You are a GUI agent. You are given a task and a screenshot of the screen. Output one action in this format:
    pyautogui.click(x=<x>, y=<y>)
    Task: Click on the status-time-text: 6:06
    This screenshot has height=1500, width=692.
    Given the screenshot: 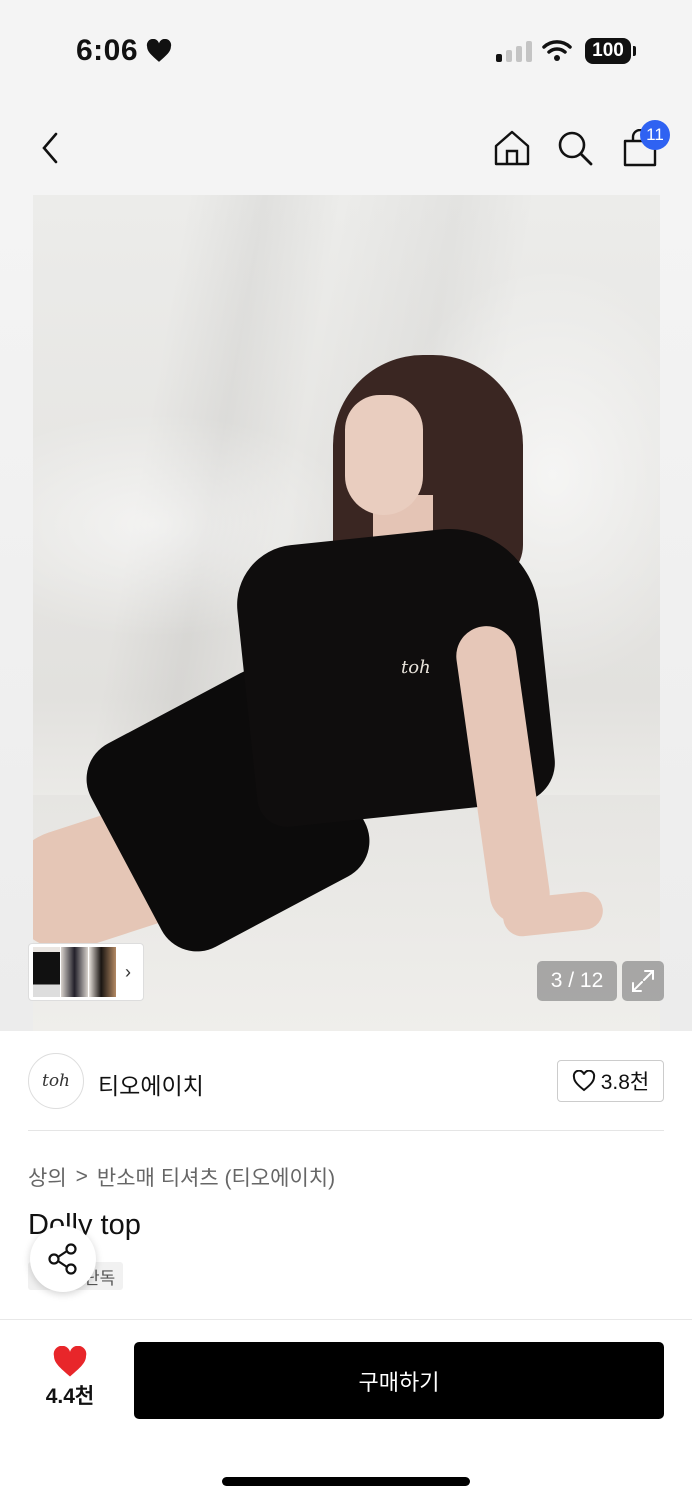 What is the action you would take?
    pyautogui.click(x=107, y=50)
    